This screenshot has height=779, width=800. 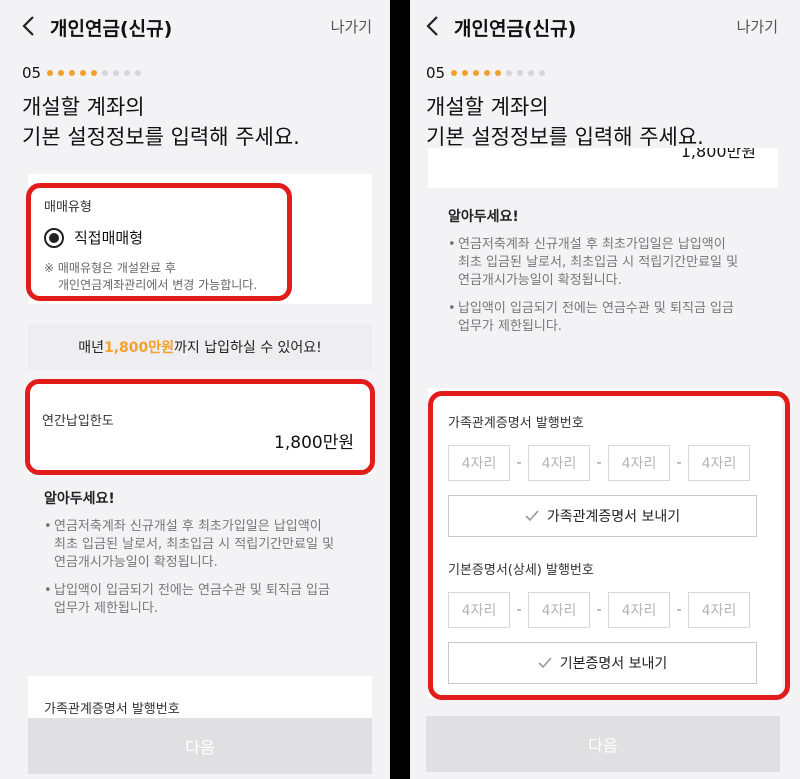 What do you see at coordinates (91, 348) in the screenshot?
I see `limit-banner-prefix: 매년` at bounding box center [91, 348].